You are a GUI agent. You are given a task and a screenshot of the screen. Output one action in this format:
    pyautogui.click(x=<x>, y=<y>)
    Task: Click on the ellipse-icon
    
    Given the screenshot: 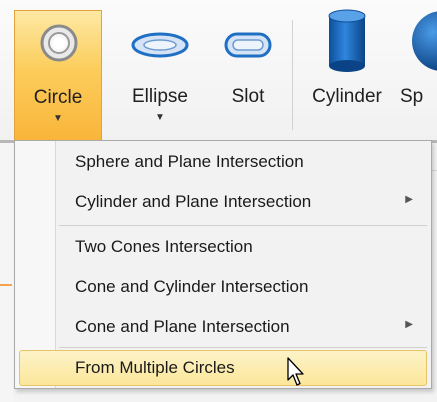 What is the action you would take?
    pyautogui.click(x=160, y=45)
    